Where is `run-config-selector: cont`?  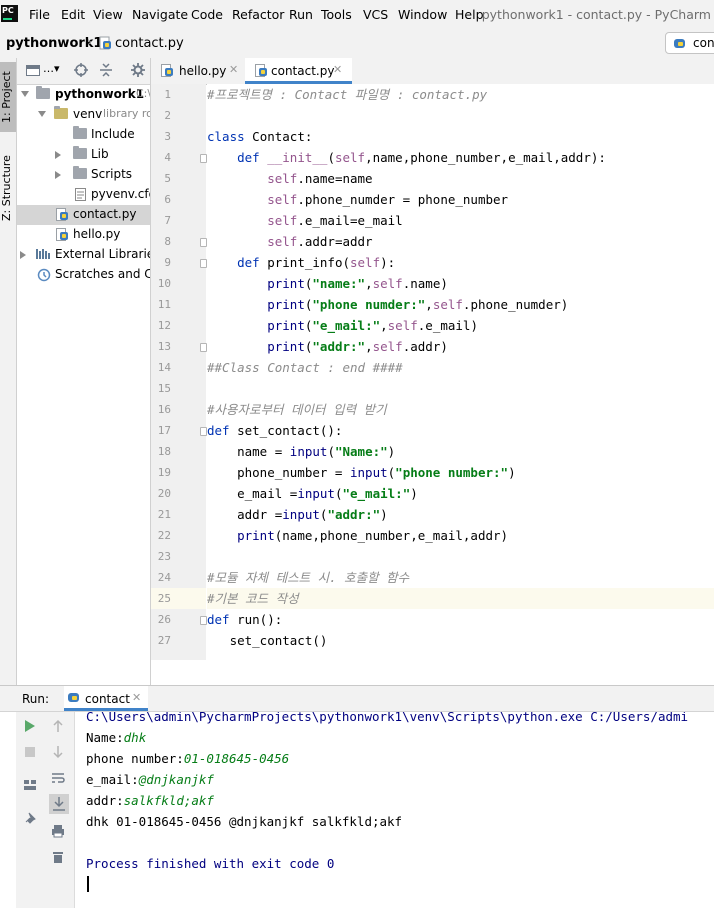
run-config-selector: cont is located at coordinates (689, 43).